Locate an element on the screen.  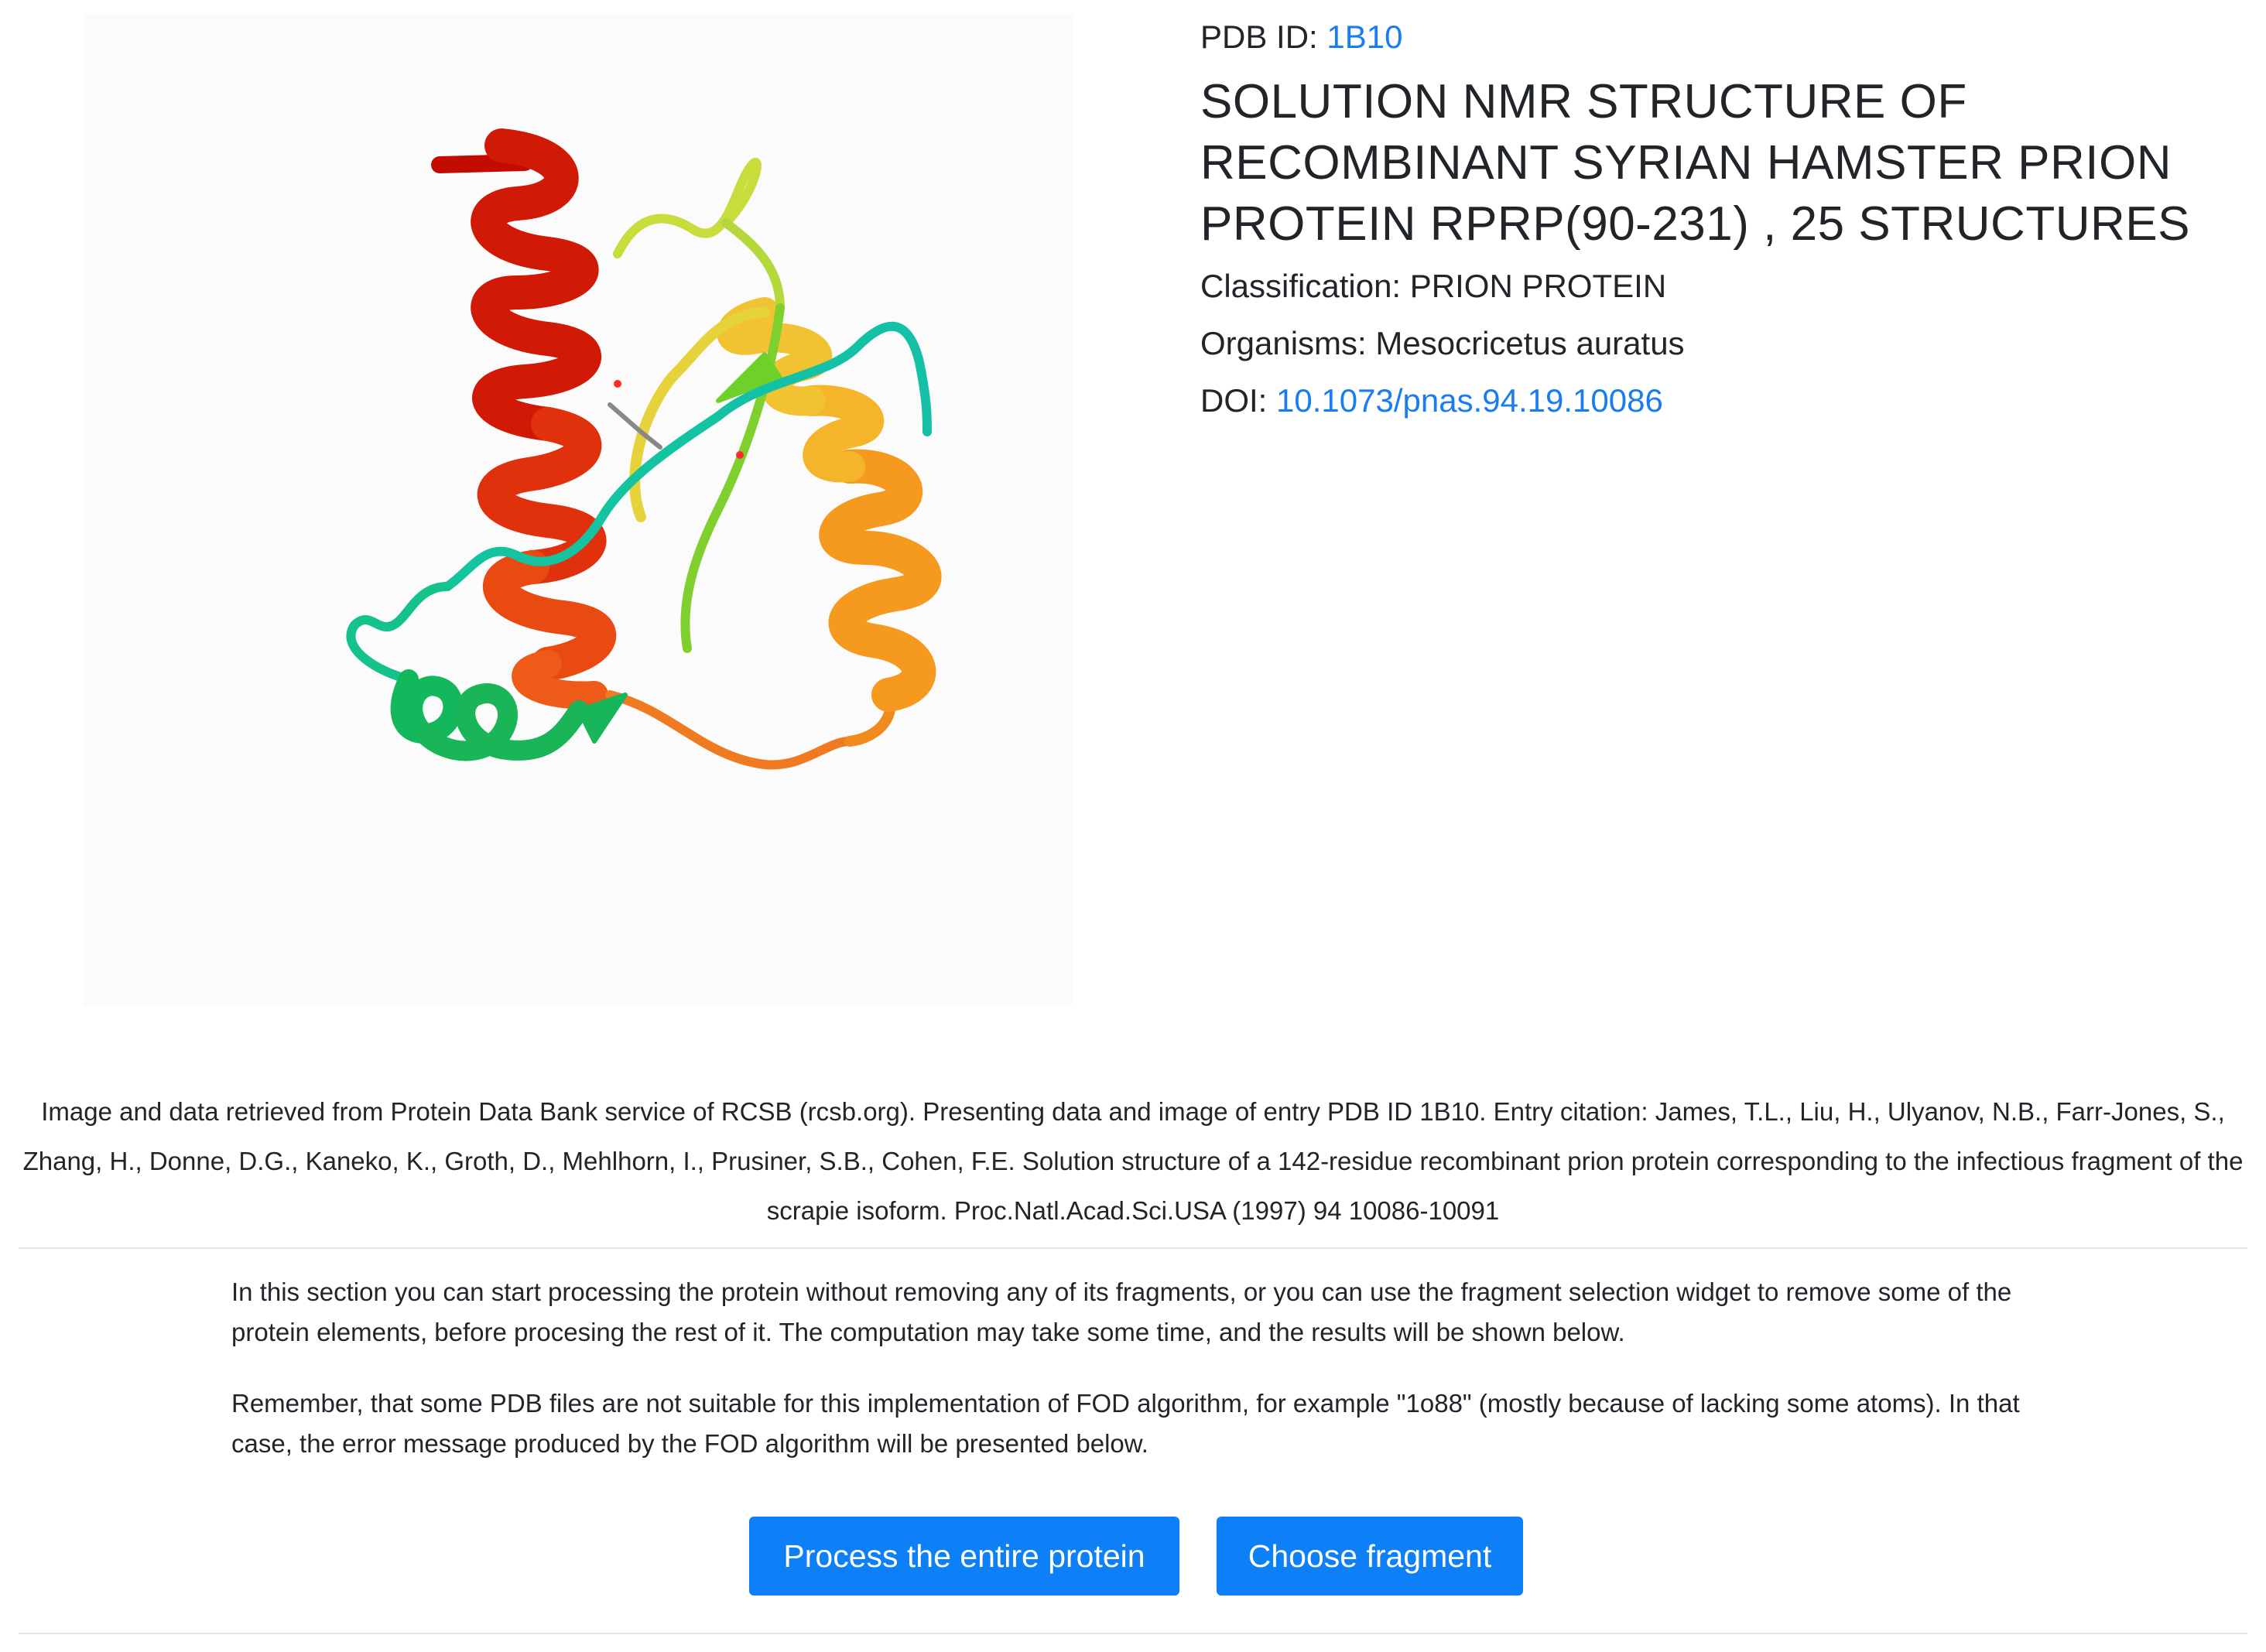
bottom-divider is located at coordinates (1133, 1634).